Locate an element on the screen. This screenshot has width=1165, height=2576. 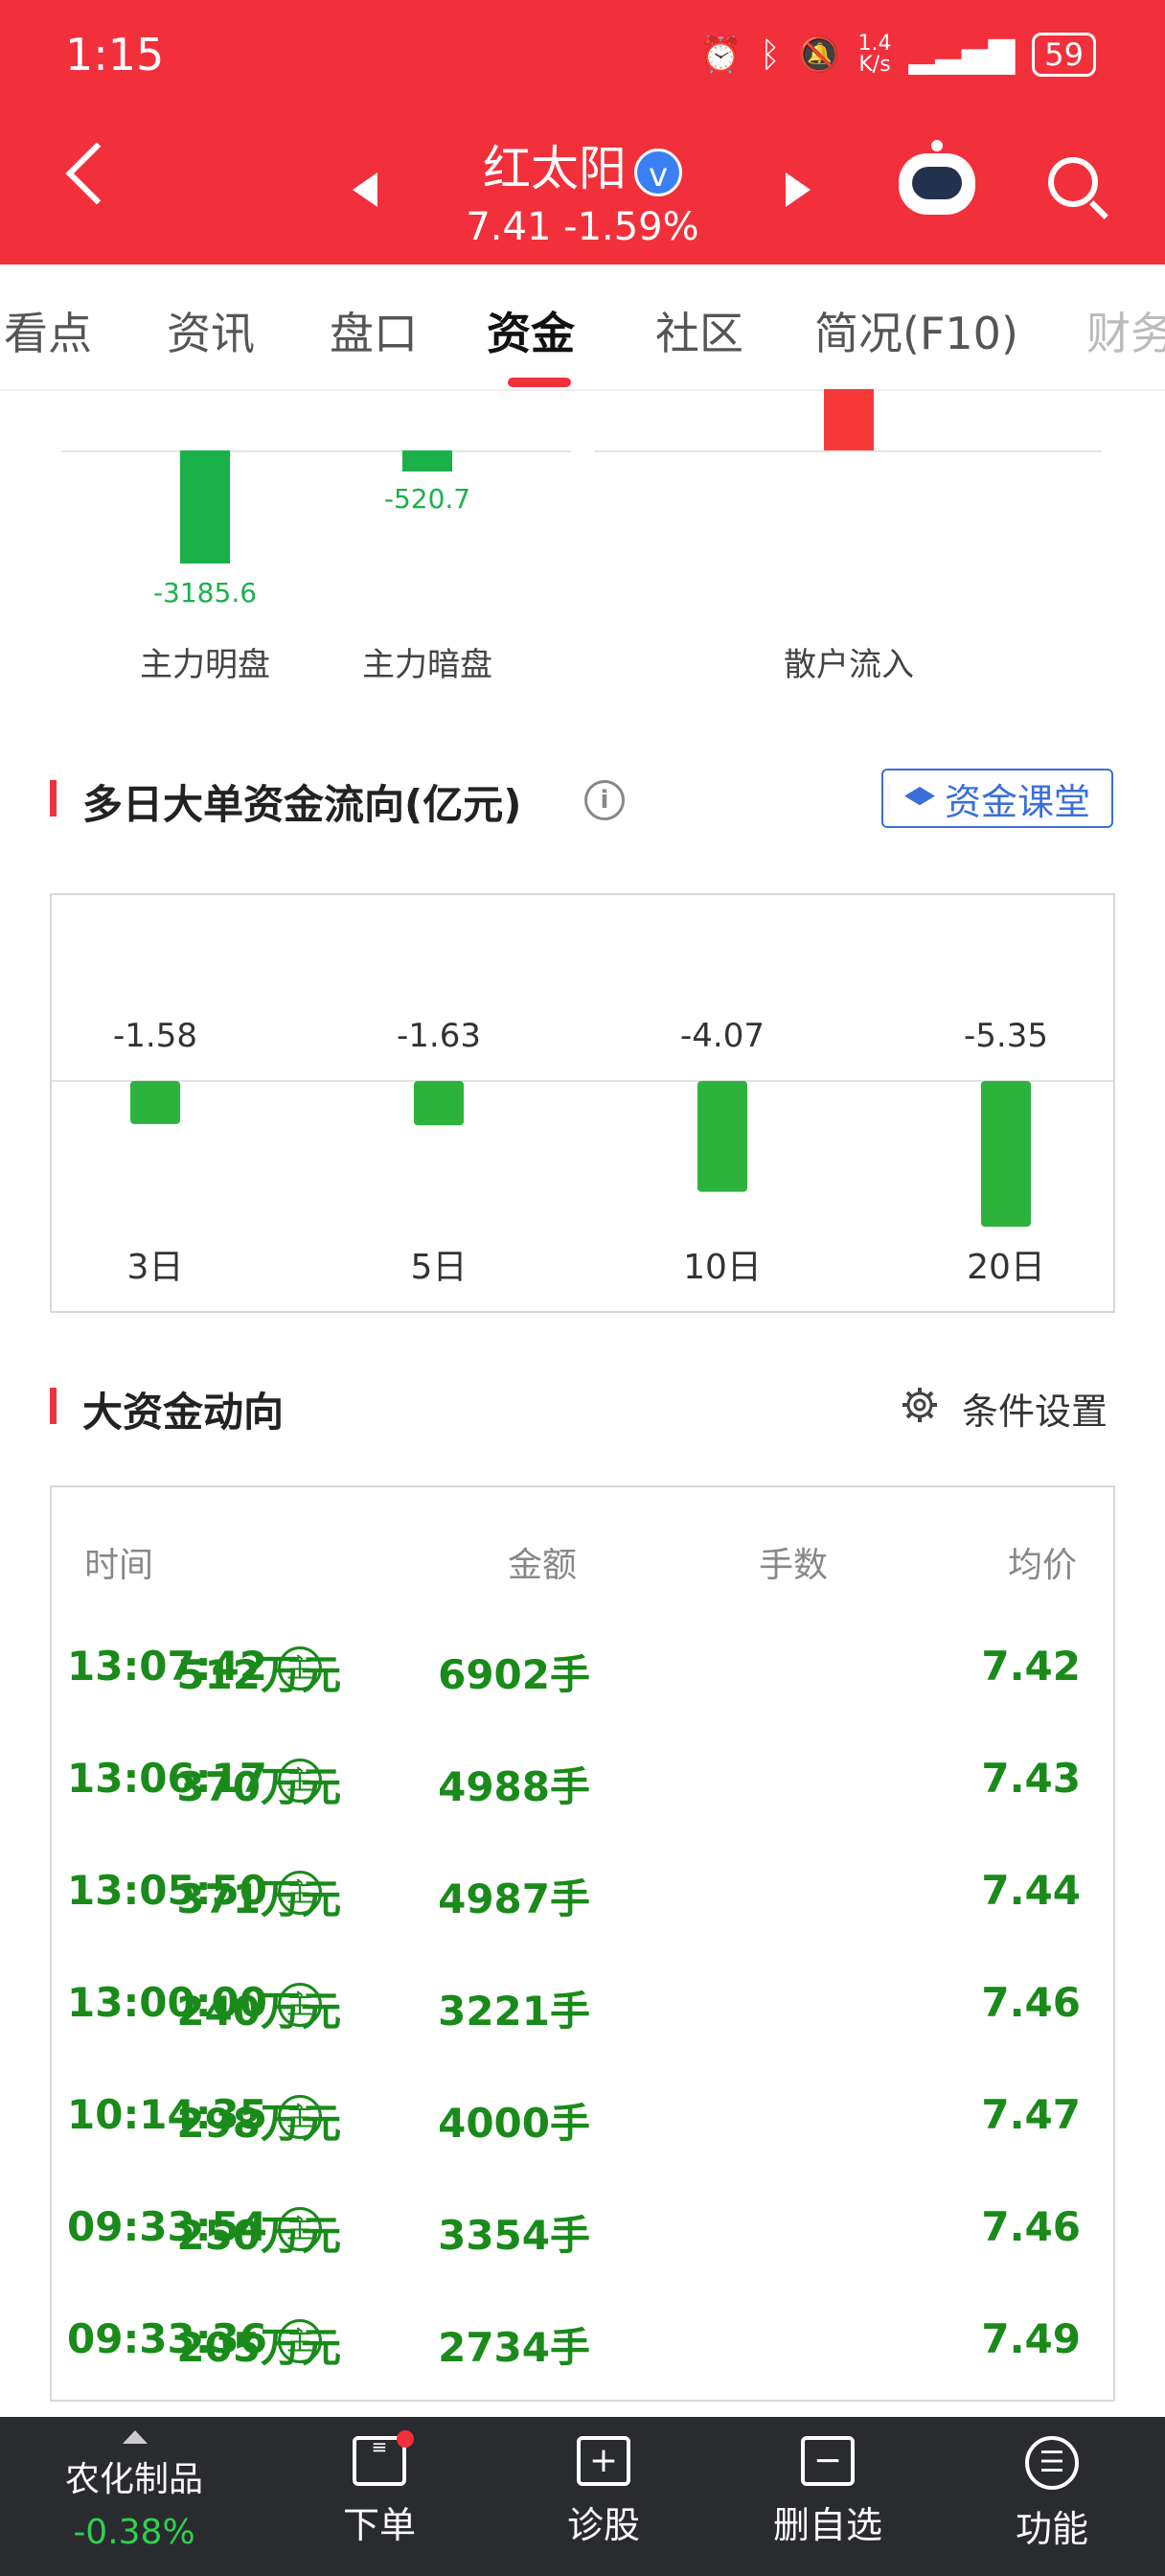
row-amount: 250万元 is located at coordinates (258, 2235).